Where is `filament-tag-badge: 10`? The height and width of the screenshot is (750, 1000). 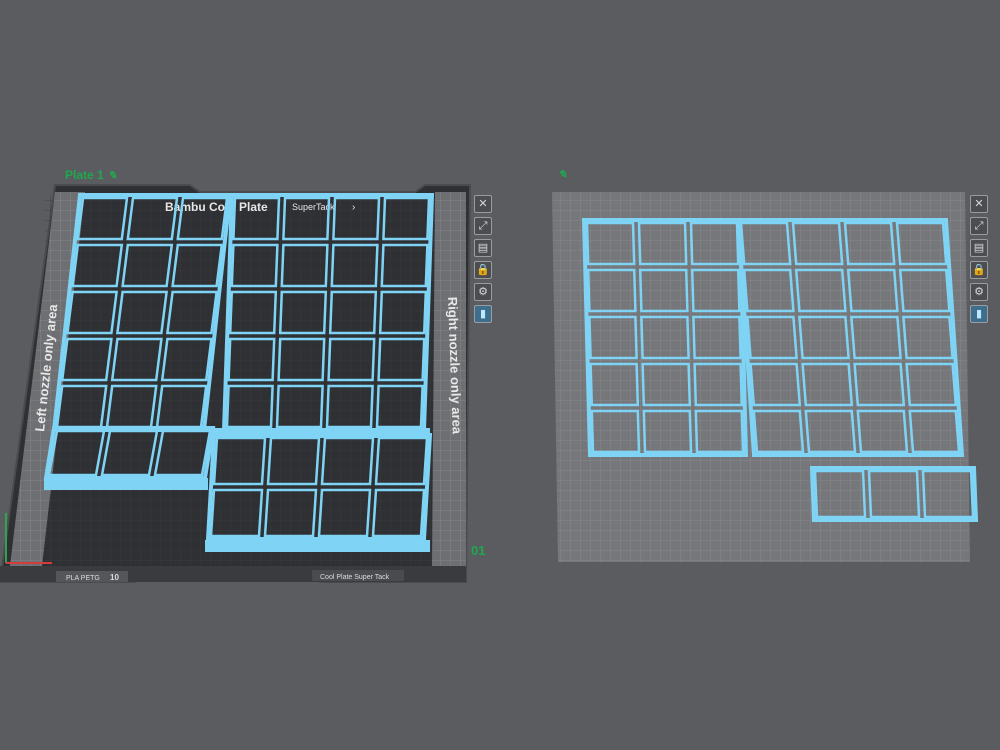 filament-tag-badge: 10 is located at coordinates (114, 577).